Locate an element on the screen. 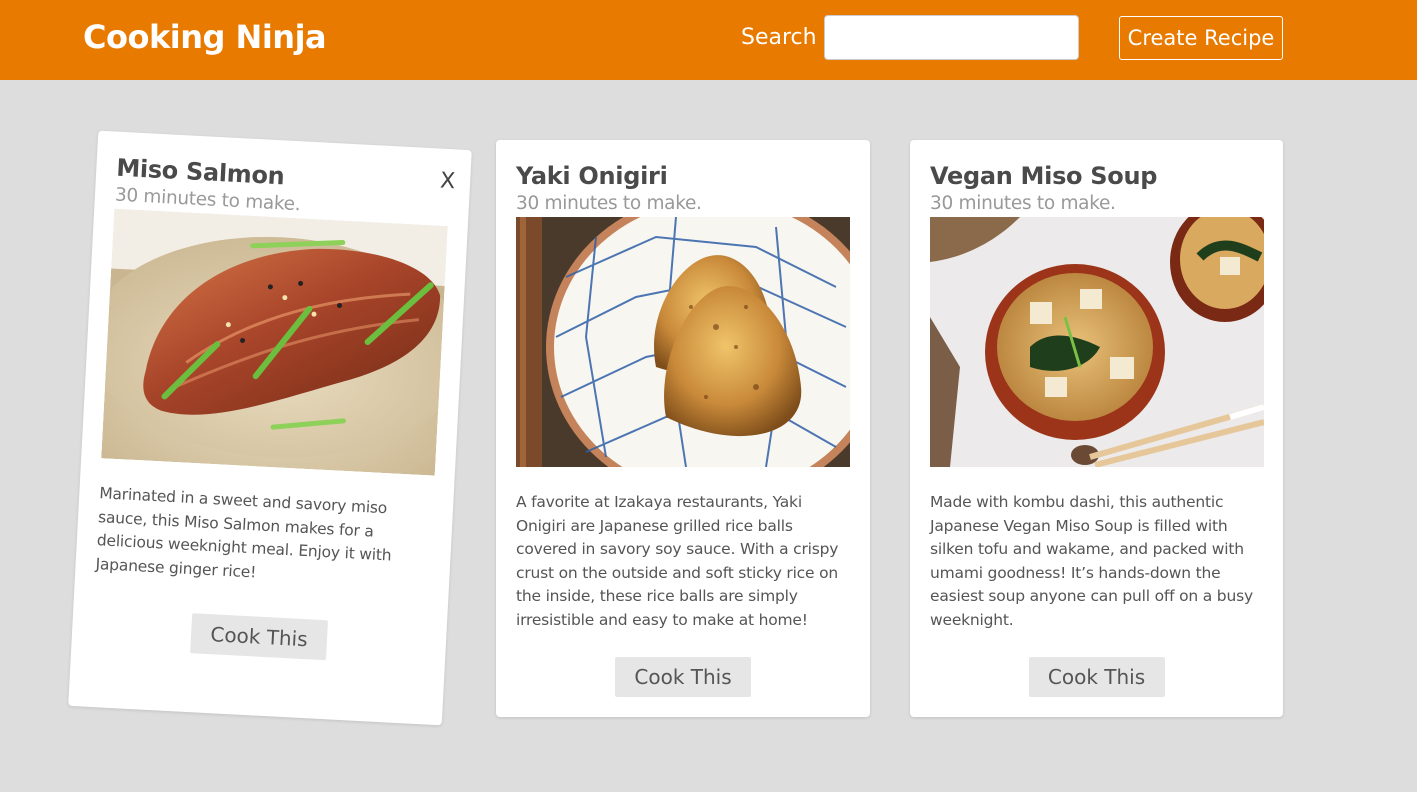  navbar: Cooking Ninja Search Create Recipe is located at coordinates (708, 40).